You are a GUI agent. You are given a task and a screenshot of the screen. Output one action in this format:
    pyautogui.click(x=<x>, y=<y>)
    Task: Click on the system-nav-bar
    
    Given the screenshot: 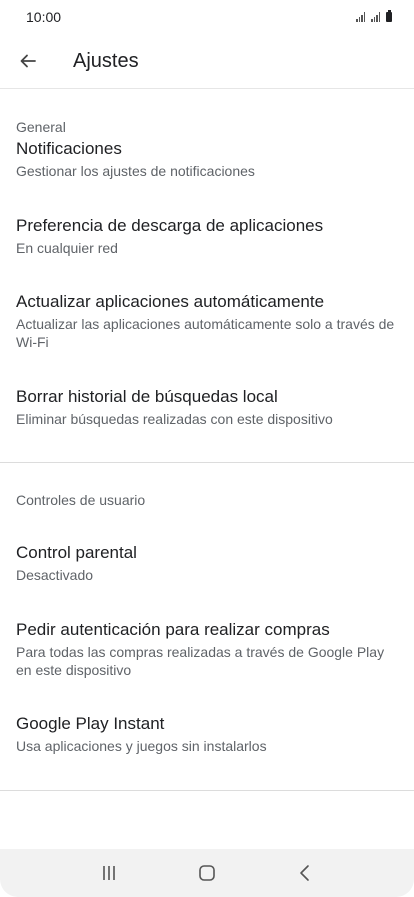 What is the action you would take?
    pyautogui.click(x=207, y=873)
    